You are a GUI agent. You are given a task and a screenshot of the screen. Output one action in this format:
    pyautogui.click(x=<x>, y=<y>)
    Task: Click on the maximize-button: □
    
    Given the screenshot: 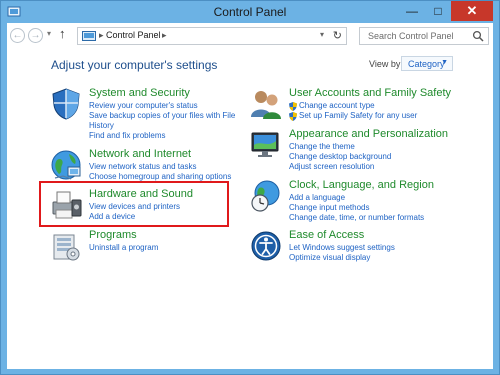 What is the action you would take?
    pyautogui.click(x=438, y=11)
    